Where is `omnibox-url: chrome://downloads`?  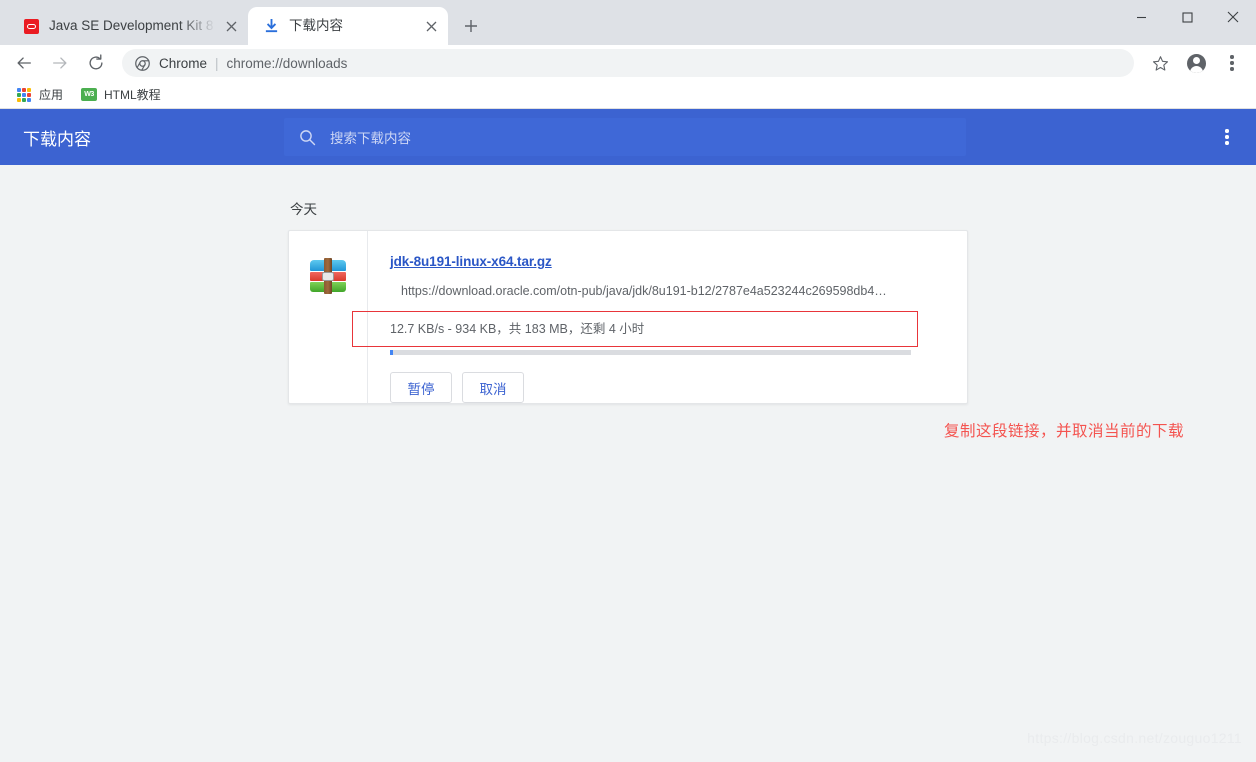
omnibox-url: chrome://downloads is located at coordinates (287, 63).